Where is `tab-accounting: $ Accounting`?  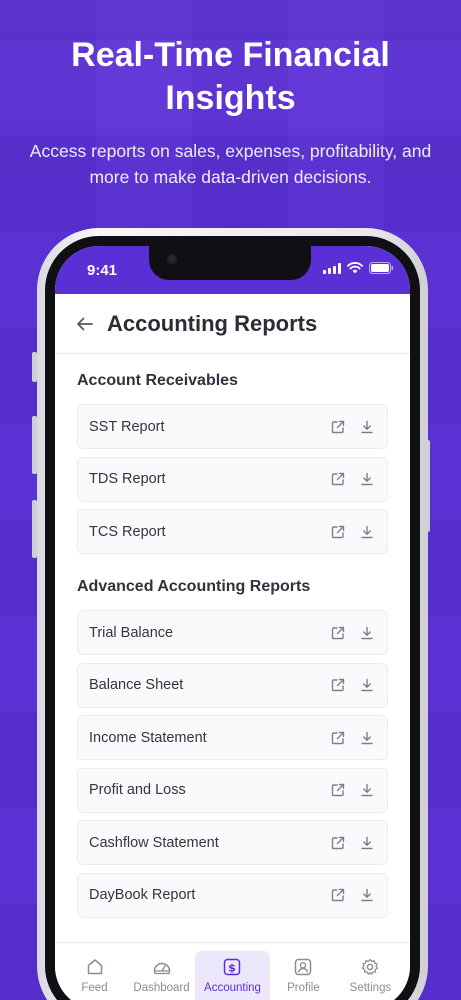
tab-accounting: $ Accounting is located at coordinates (232, 975).